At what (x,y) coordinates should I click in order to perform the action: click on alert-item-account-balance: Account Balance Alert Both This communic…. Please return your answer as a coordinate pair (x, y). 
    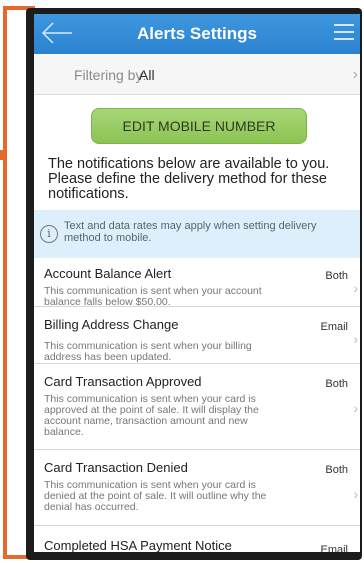
    Looking at the image, I should click on (197, 283).